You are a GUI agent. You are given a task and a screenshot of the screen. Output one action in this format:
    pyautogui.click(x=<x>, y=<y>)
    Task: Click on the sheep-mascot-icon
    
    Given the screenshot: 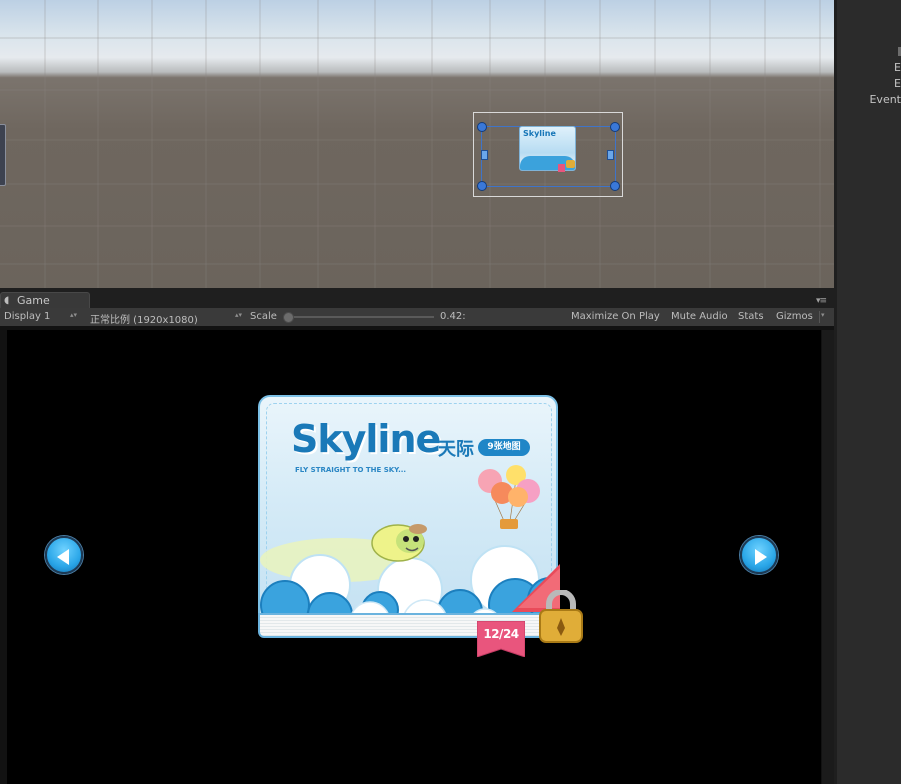 What is the action you would take?
    pyautogui.click(x=399, y=543)
    